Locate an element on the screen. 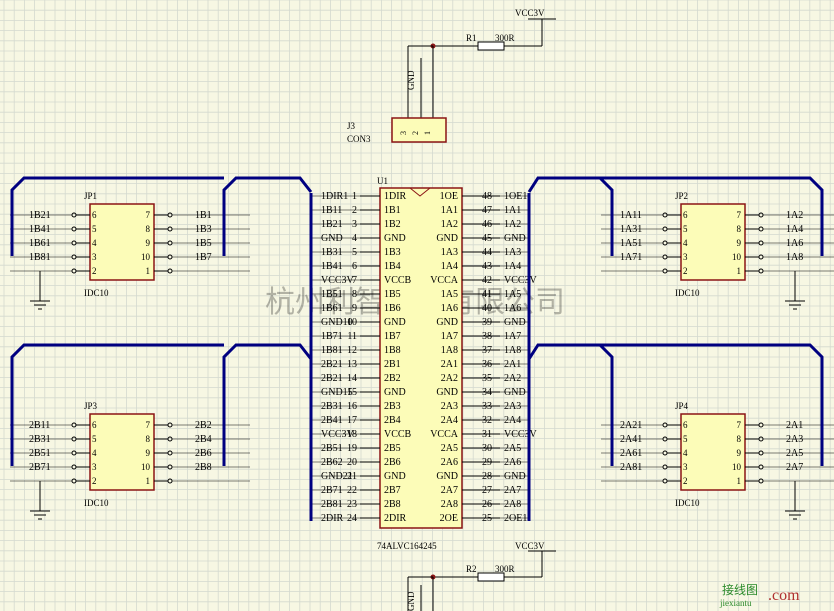 The image size is (834, 611). ic-net-label-right: 1OE1 is located at coordinates (515, 196).